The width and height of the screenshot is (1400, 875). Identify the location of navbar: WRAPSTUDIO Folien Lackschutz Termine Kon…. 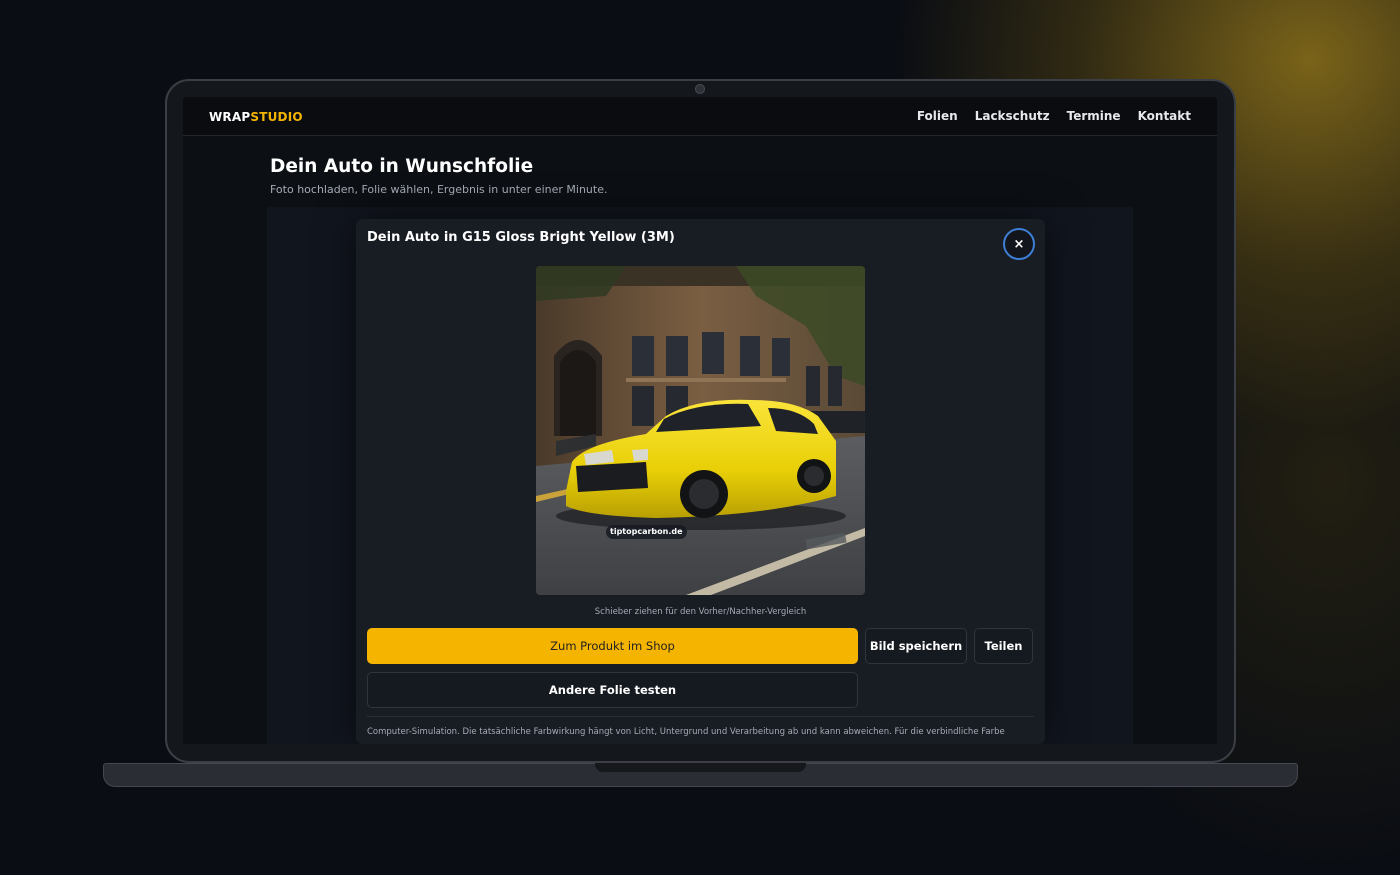
(700, 116).